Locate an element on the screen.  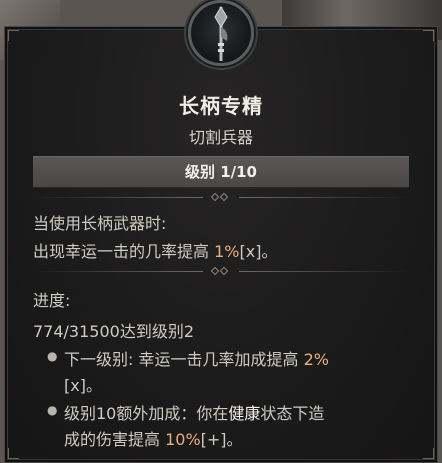
level-label: 级别 1/10 is located at coordinates (220, 172).